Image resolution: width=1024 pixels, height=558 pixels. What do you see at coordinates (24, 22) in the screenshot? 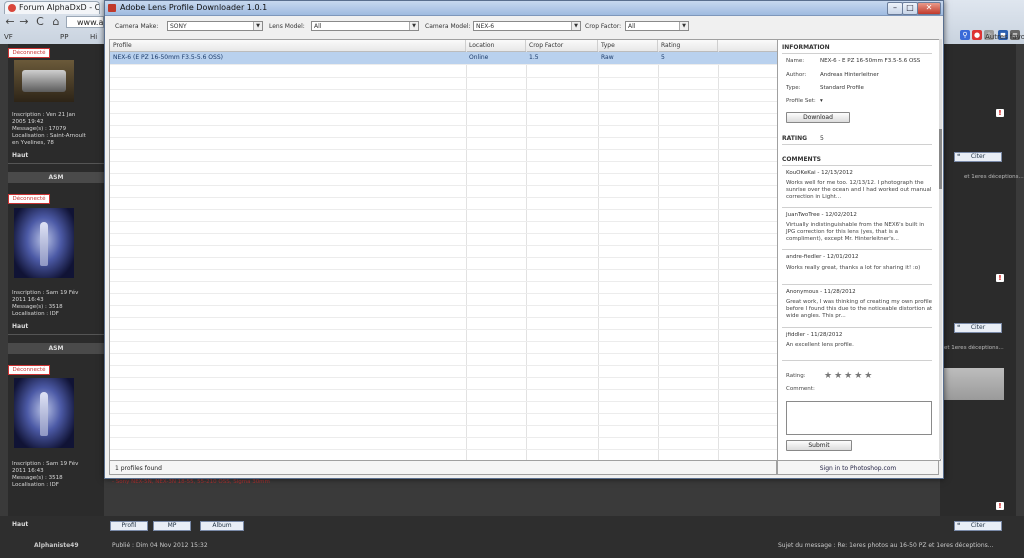
I see `forward-icon: →` at bounding box center [24, 22].